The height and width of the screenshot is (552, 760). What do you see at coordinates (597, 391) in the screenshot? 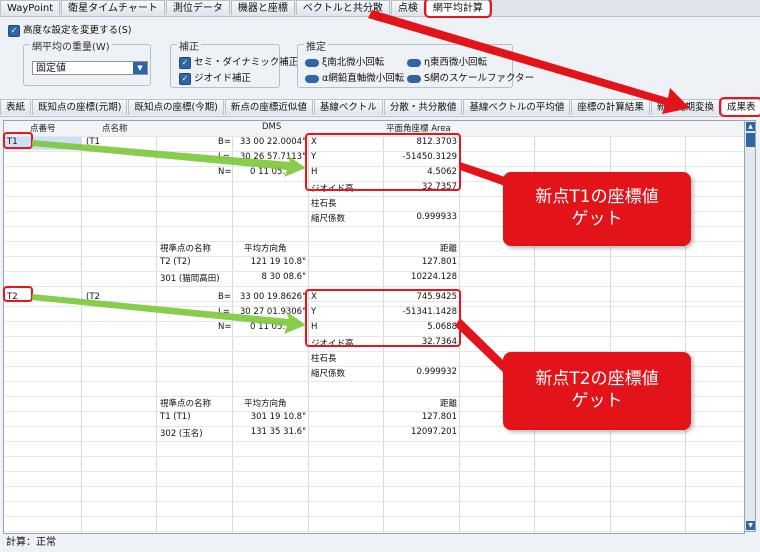
I see `callout-t2: 新点T2の座標値 ゲット` at bounding box center [597, 391].